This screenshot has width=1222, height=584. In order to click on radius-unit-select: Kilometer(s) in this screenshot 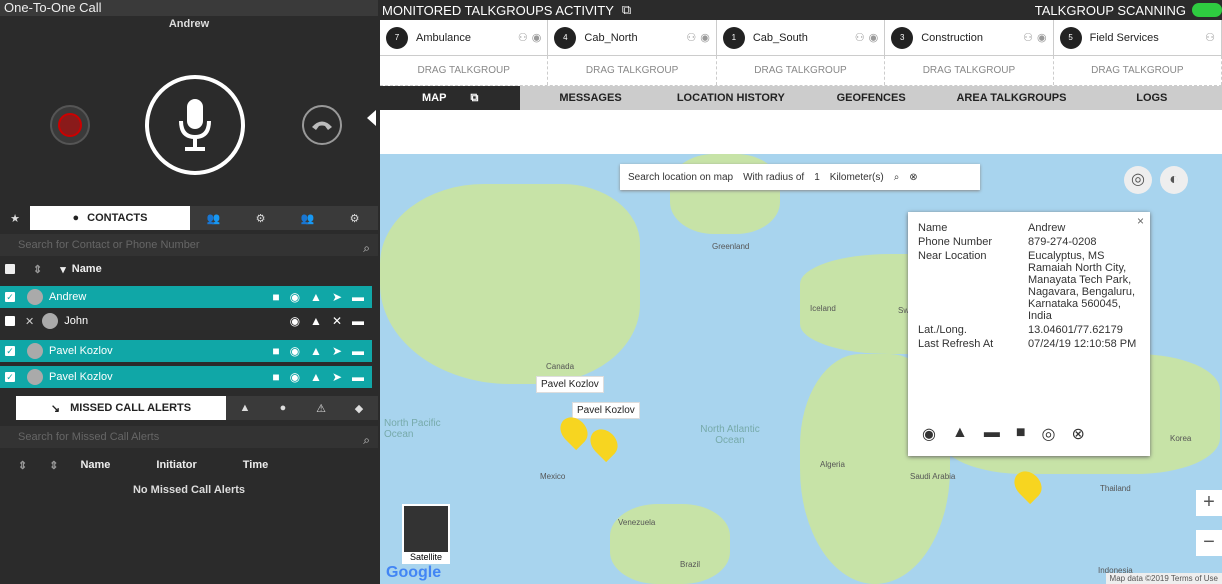, I will do `click(857, 177)`.